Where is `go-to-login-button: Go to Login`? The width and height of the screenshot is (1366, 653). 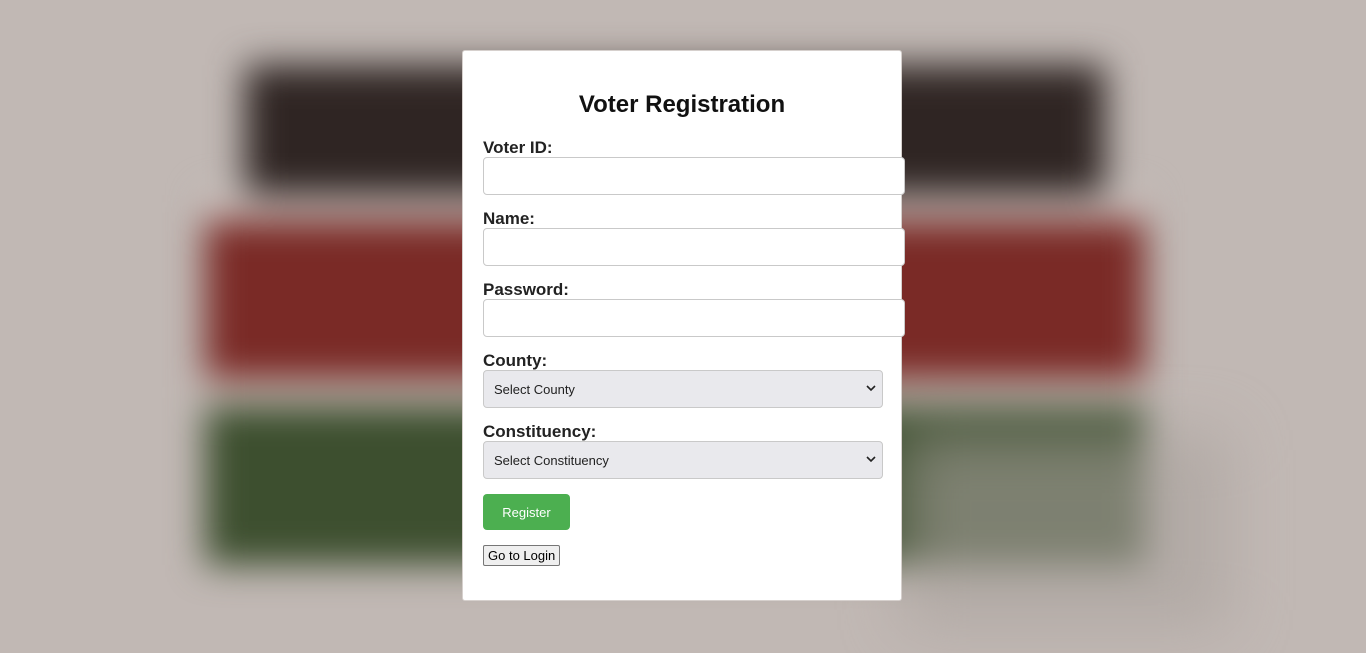 go-to-login-button: Go to Login is located at coordinates (522, 555).